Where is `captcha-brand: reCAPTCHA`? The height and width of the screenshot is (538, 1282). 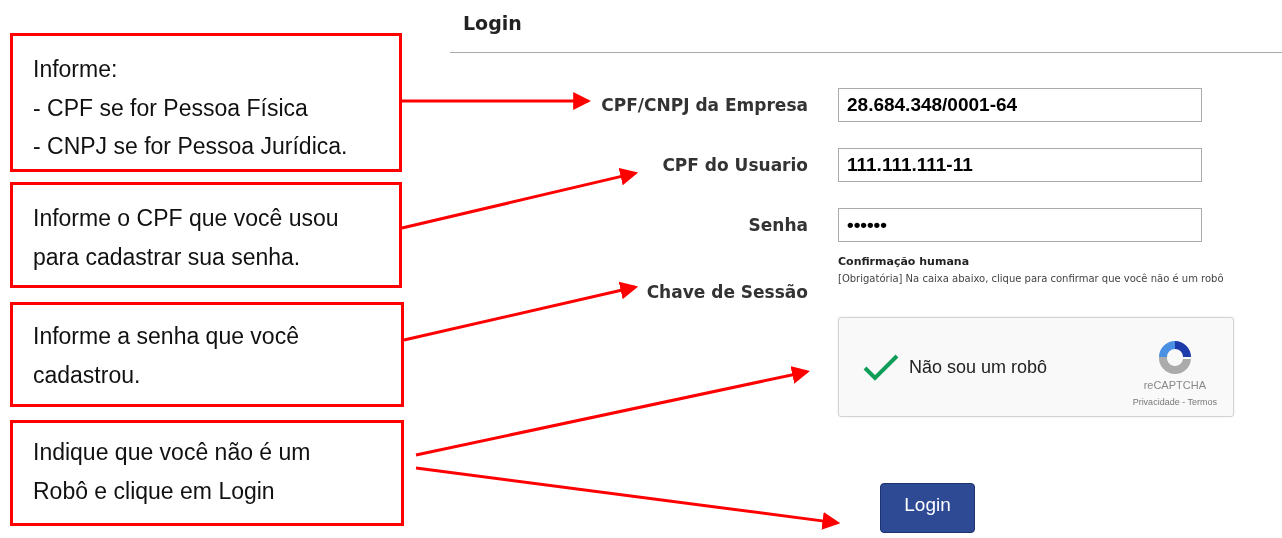 captcha-brand: reCAPTCHA is located at coordinates (1174, 385).